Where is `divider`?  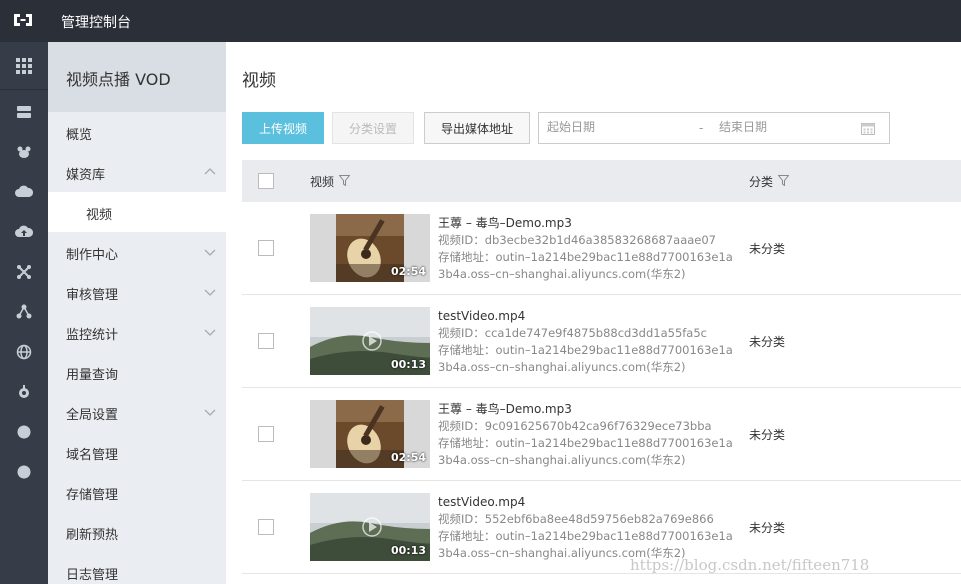
divider is located at coordinates (24, 89).